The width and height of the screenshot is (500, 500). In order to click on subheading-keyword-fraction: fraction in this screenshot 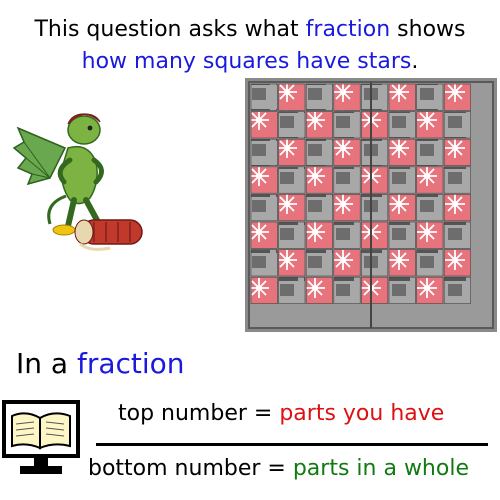, I will do `click(130, 363)`.